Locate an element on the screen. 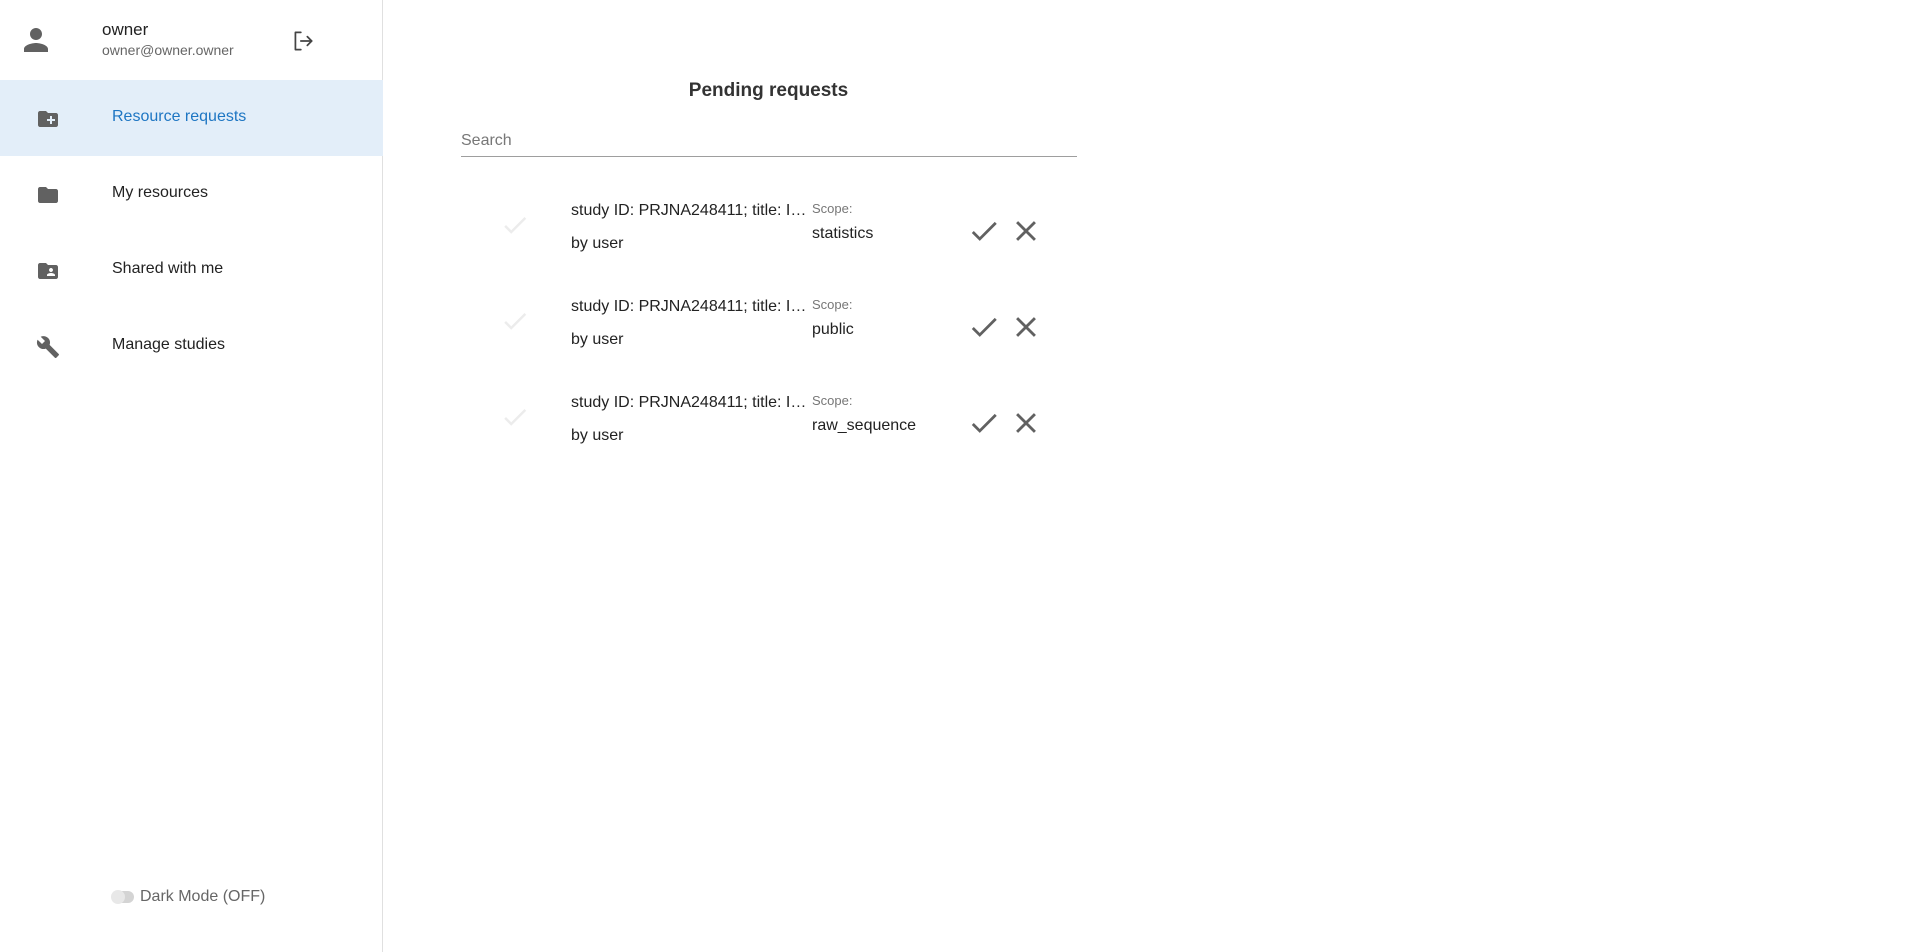 The width and height of the screenshot is (1920, 952). sidebar-item-label: Resource requests is located at coordinates (179, 116).